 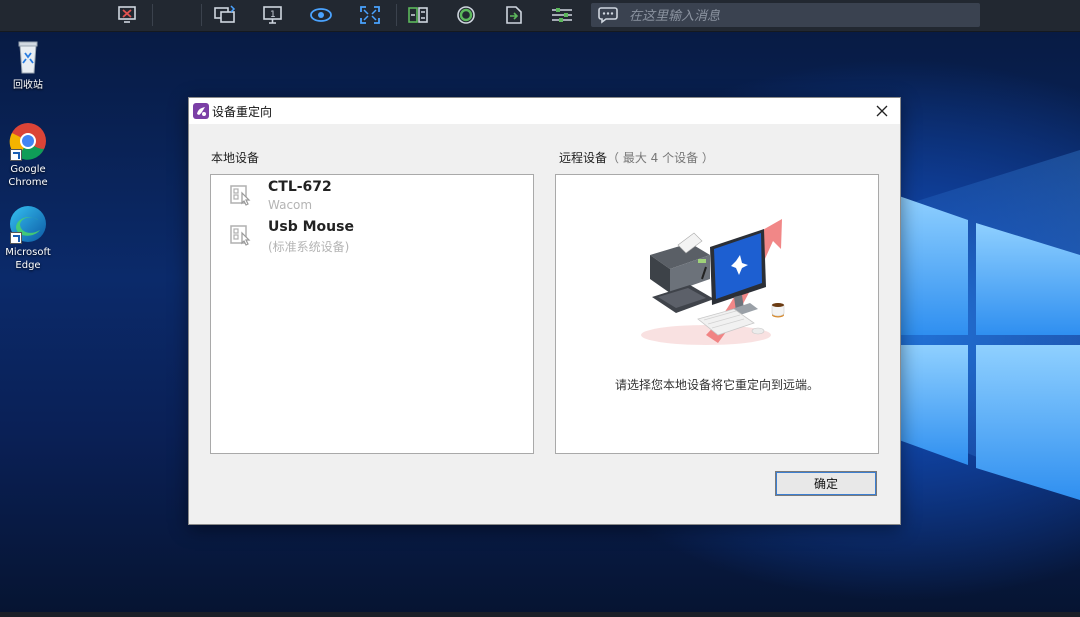 I want to click on settings-icon, so click(x=562, y=15).